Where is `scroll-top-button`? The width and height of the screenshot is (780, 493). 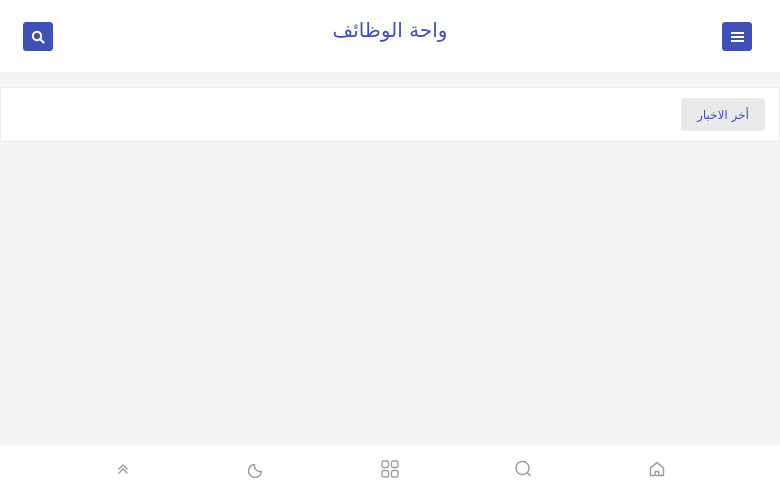 scroll-top-button is located at coordinates (123, 469).